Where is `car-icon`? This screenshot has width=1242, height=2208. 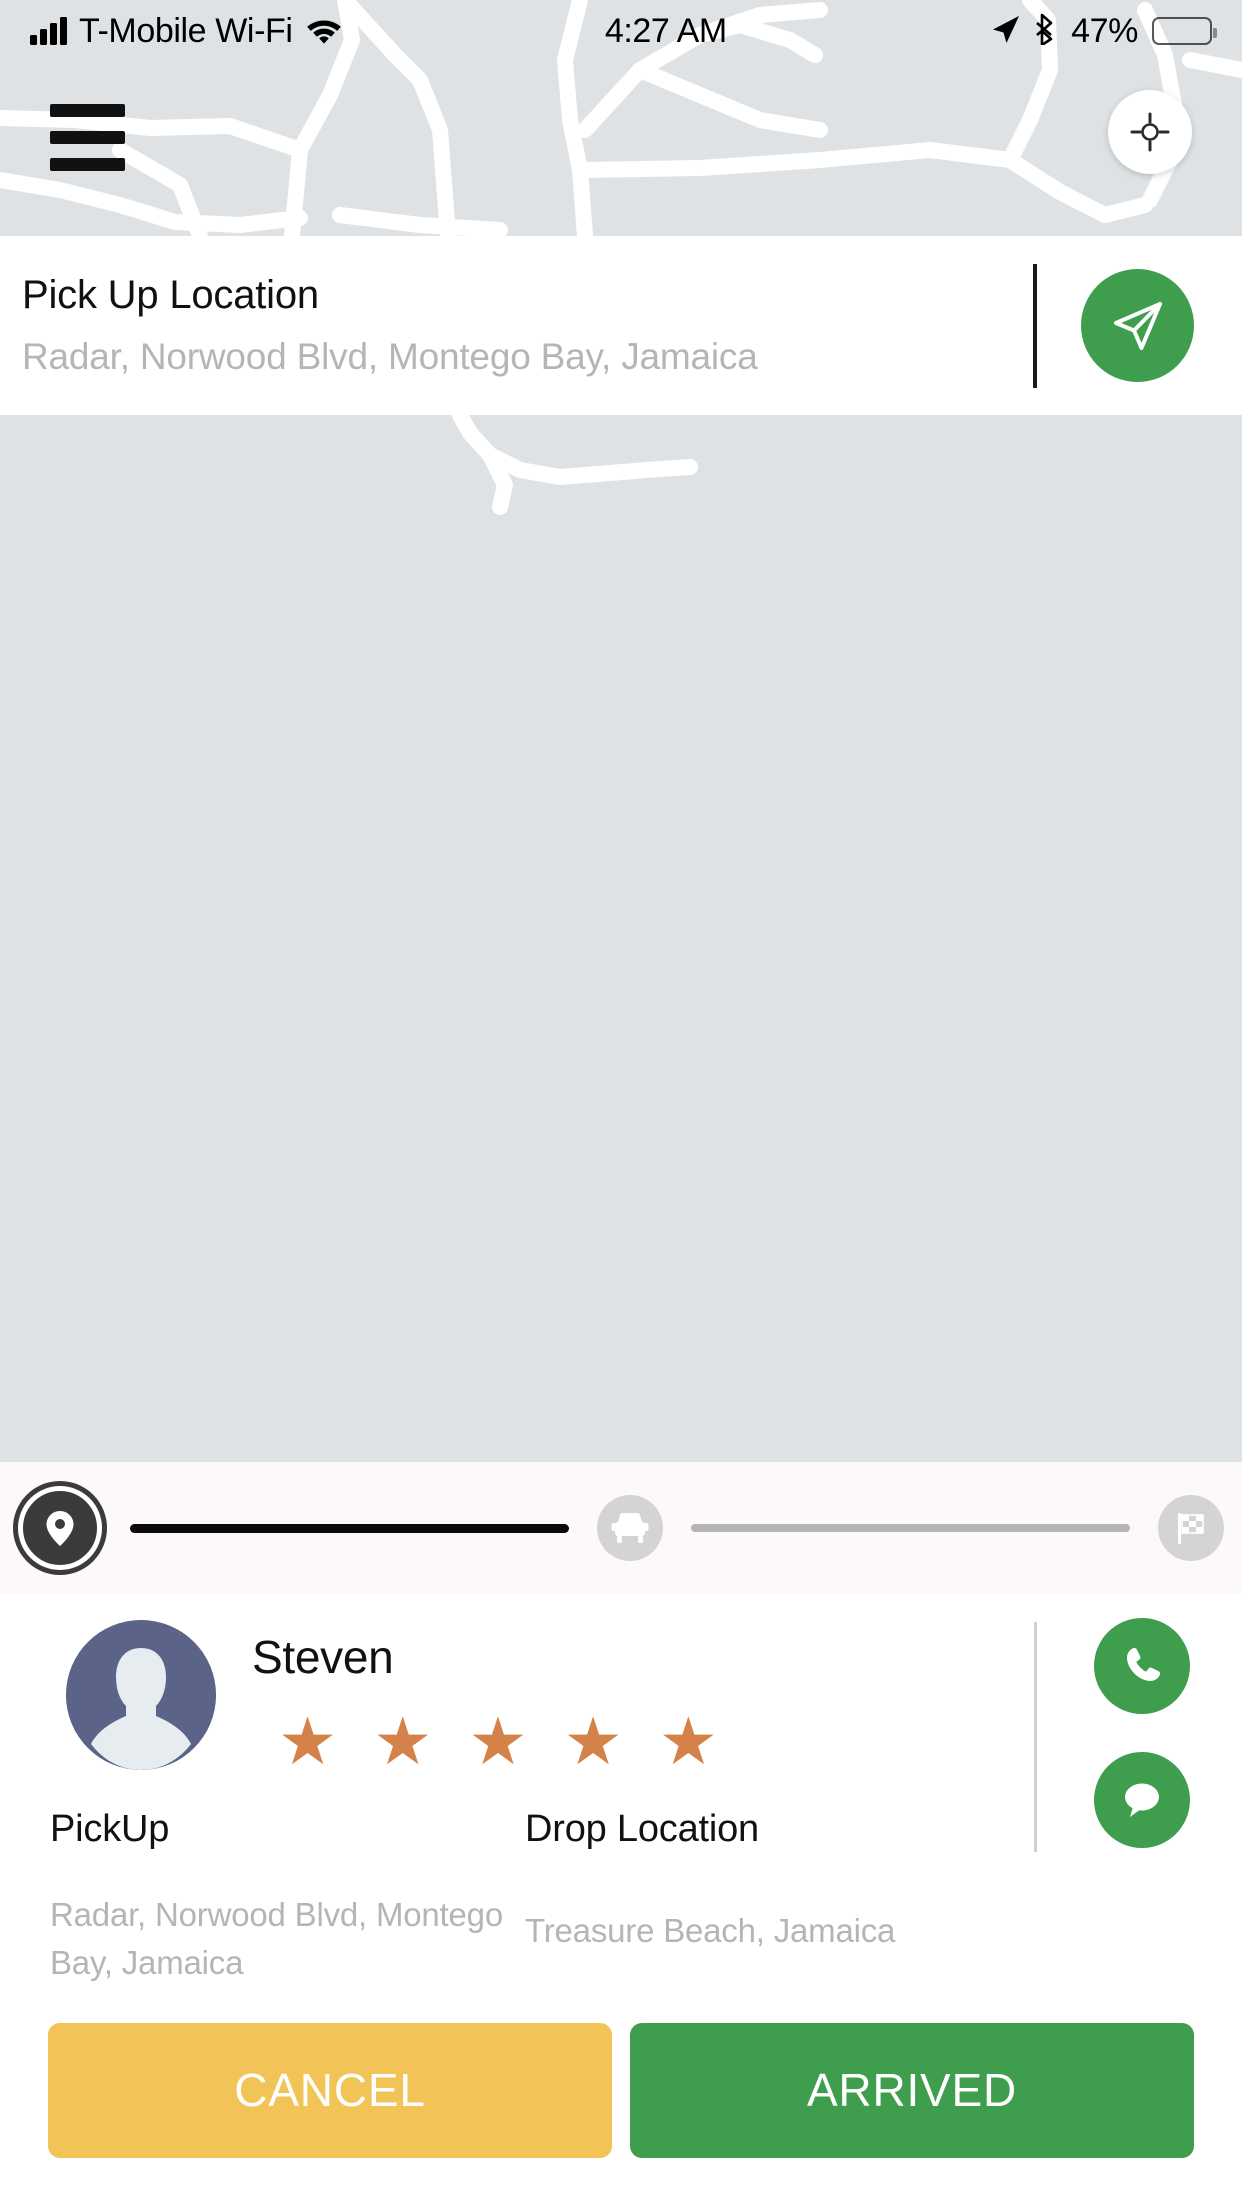
car-icon is located at coordinates (630, 1528).